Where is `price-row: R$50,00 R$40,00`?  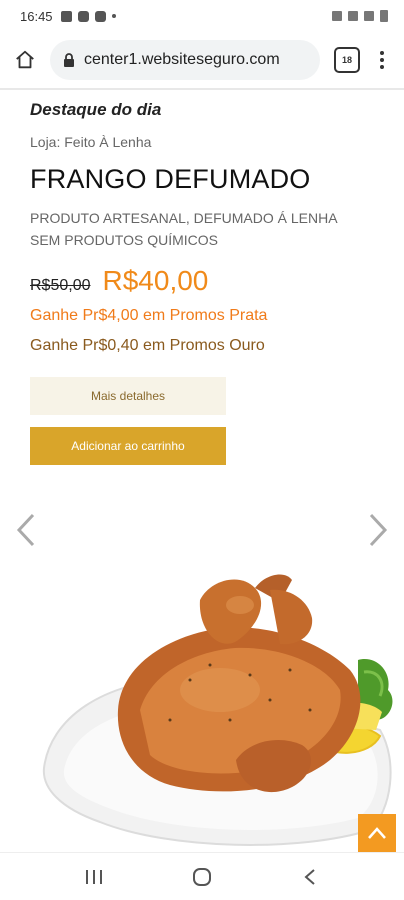 price-row: R$50,00 R$40,00 is located at coordinates (205, 281).